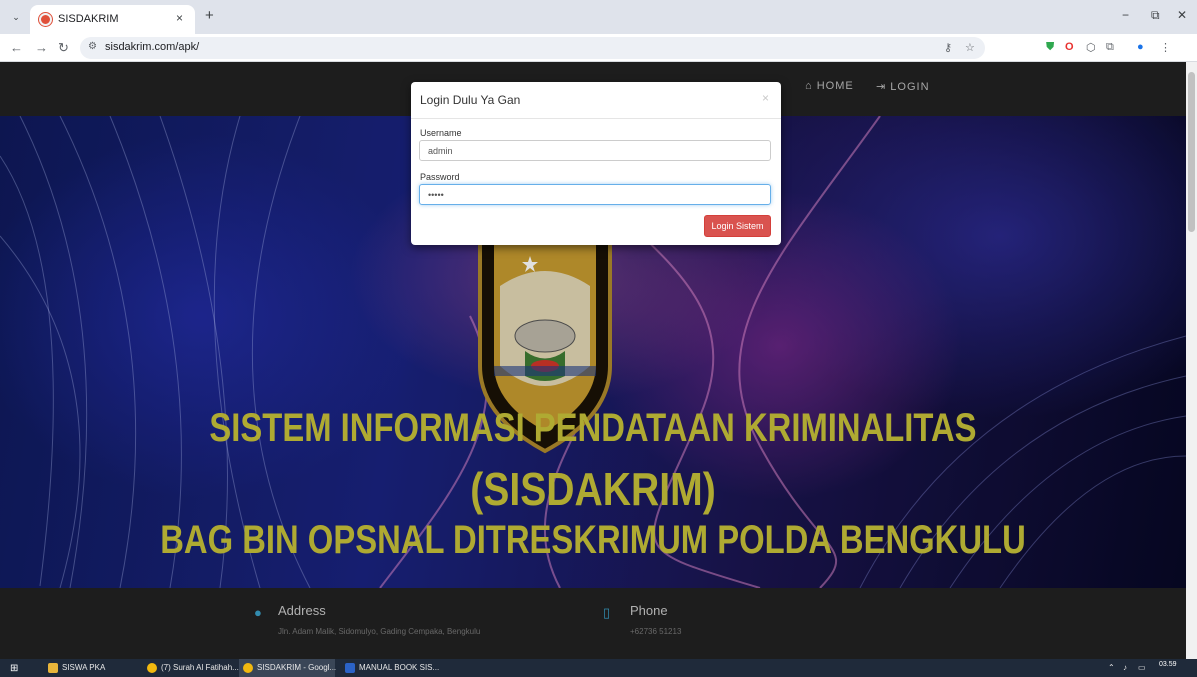 Image resolution: width=1197 pixels, height=677 pixels. What do you see at coordinates (1111, 667) in the screenshot?
I see `tray-chevron-icon: ⌃` at bounding box center [1111, 667].